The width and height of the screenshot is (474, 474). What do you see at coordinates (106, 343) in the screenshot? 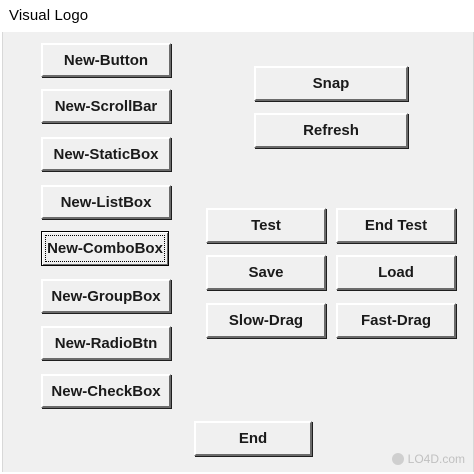
I see `new-radiobtn-button: New-RadioBtn` at bounding box center [106, 343].